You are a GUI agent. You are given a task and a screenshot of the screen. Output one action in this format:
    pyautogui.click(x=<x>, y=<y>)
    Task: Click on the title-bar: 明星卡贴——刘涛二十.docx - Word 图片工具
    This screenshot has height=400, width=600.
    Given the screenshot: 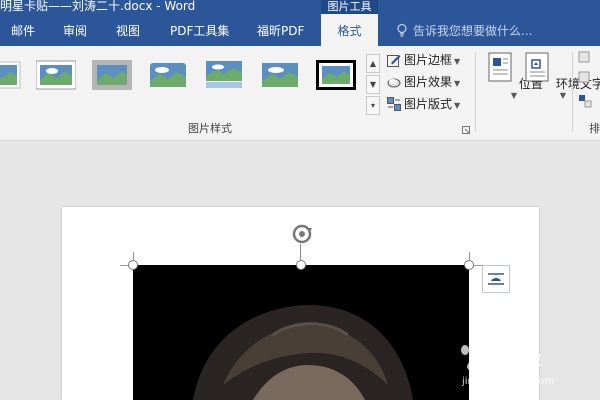 What is the action you would take?
    pyautogui.click(x=300, y=7)
    